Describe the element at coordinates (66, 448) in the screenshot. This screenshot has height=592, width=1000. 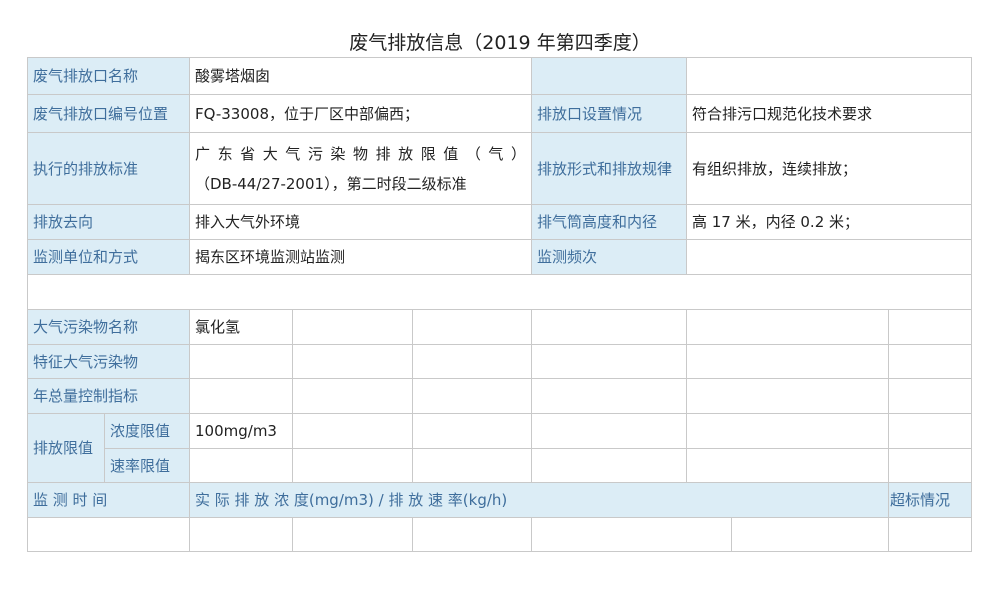
I see `emission-limit-label: 排放限值` at that location.